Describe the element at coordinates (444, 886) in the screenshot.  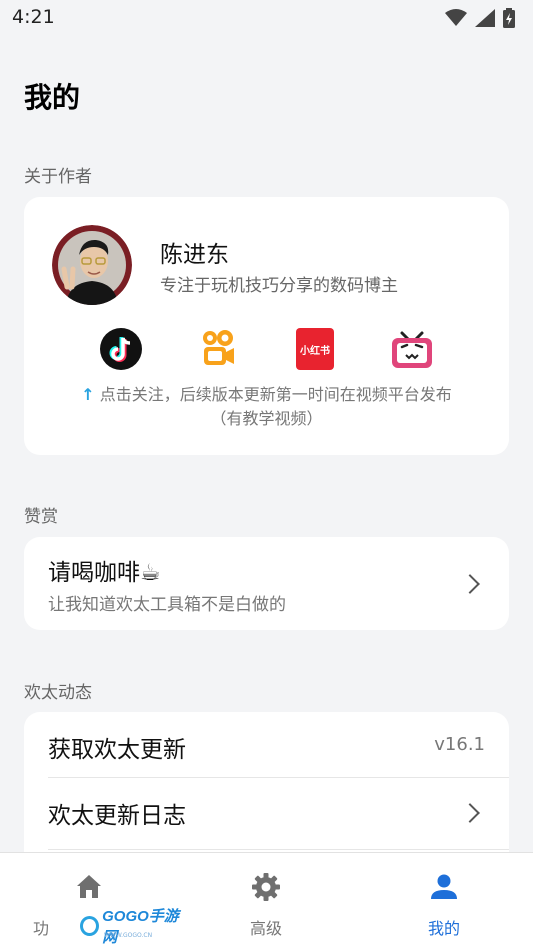
I see `person-icon` at that location.